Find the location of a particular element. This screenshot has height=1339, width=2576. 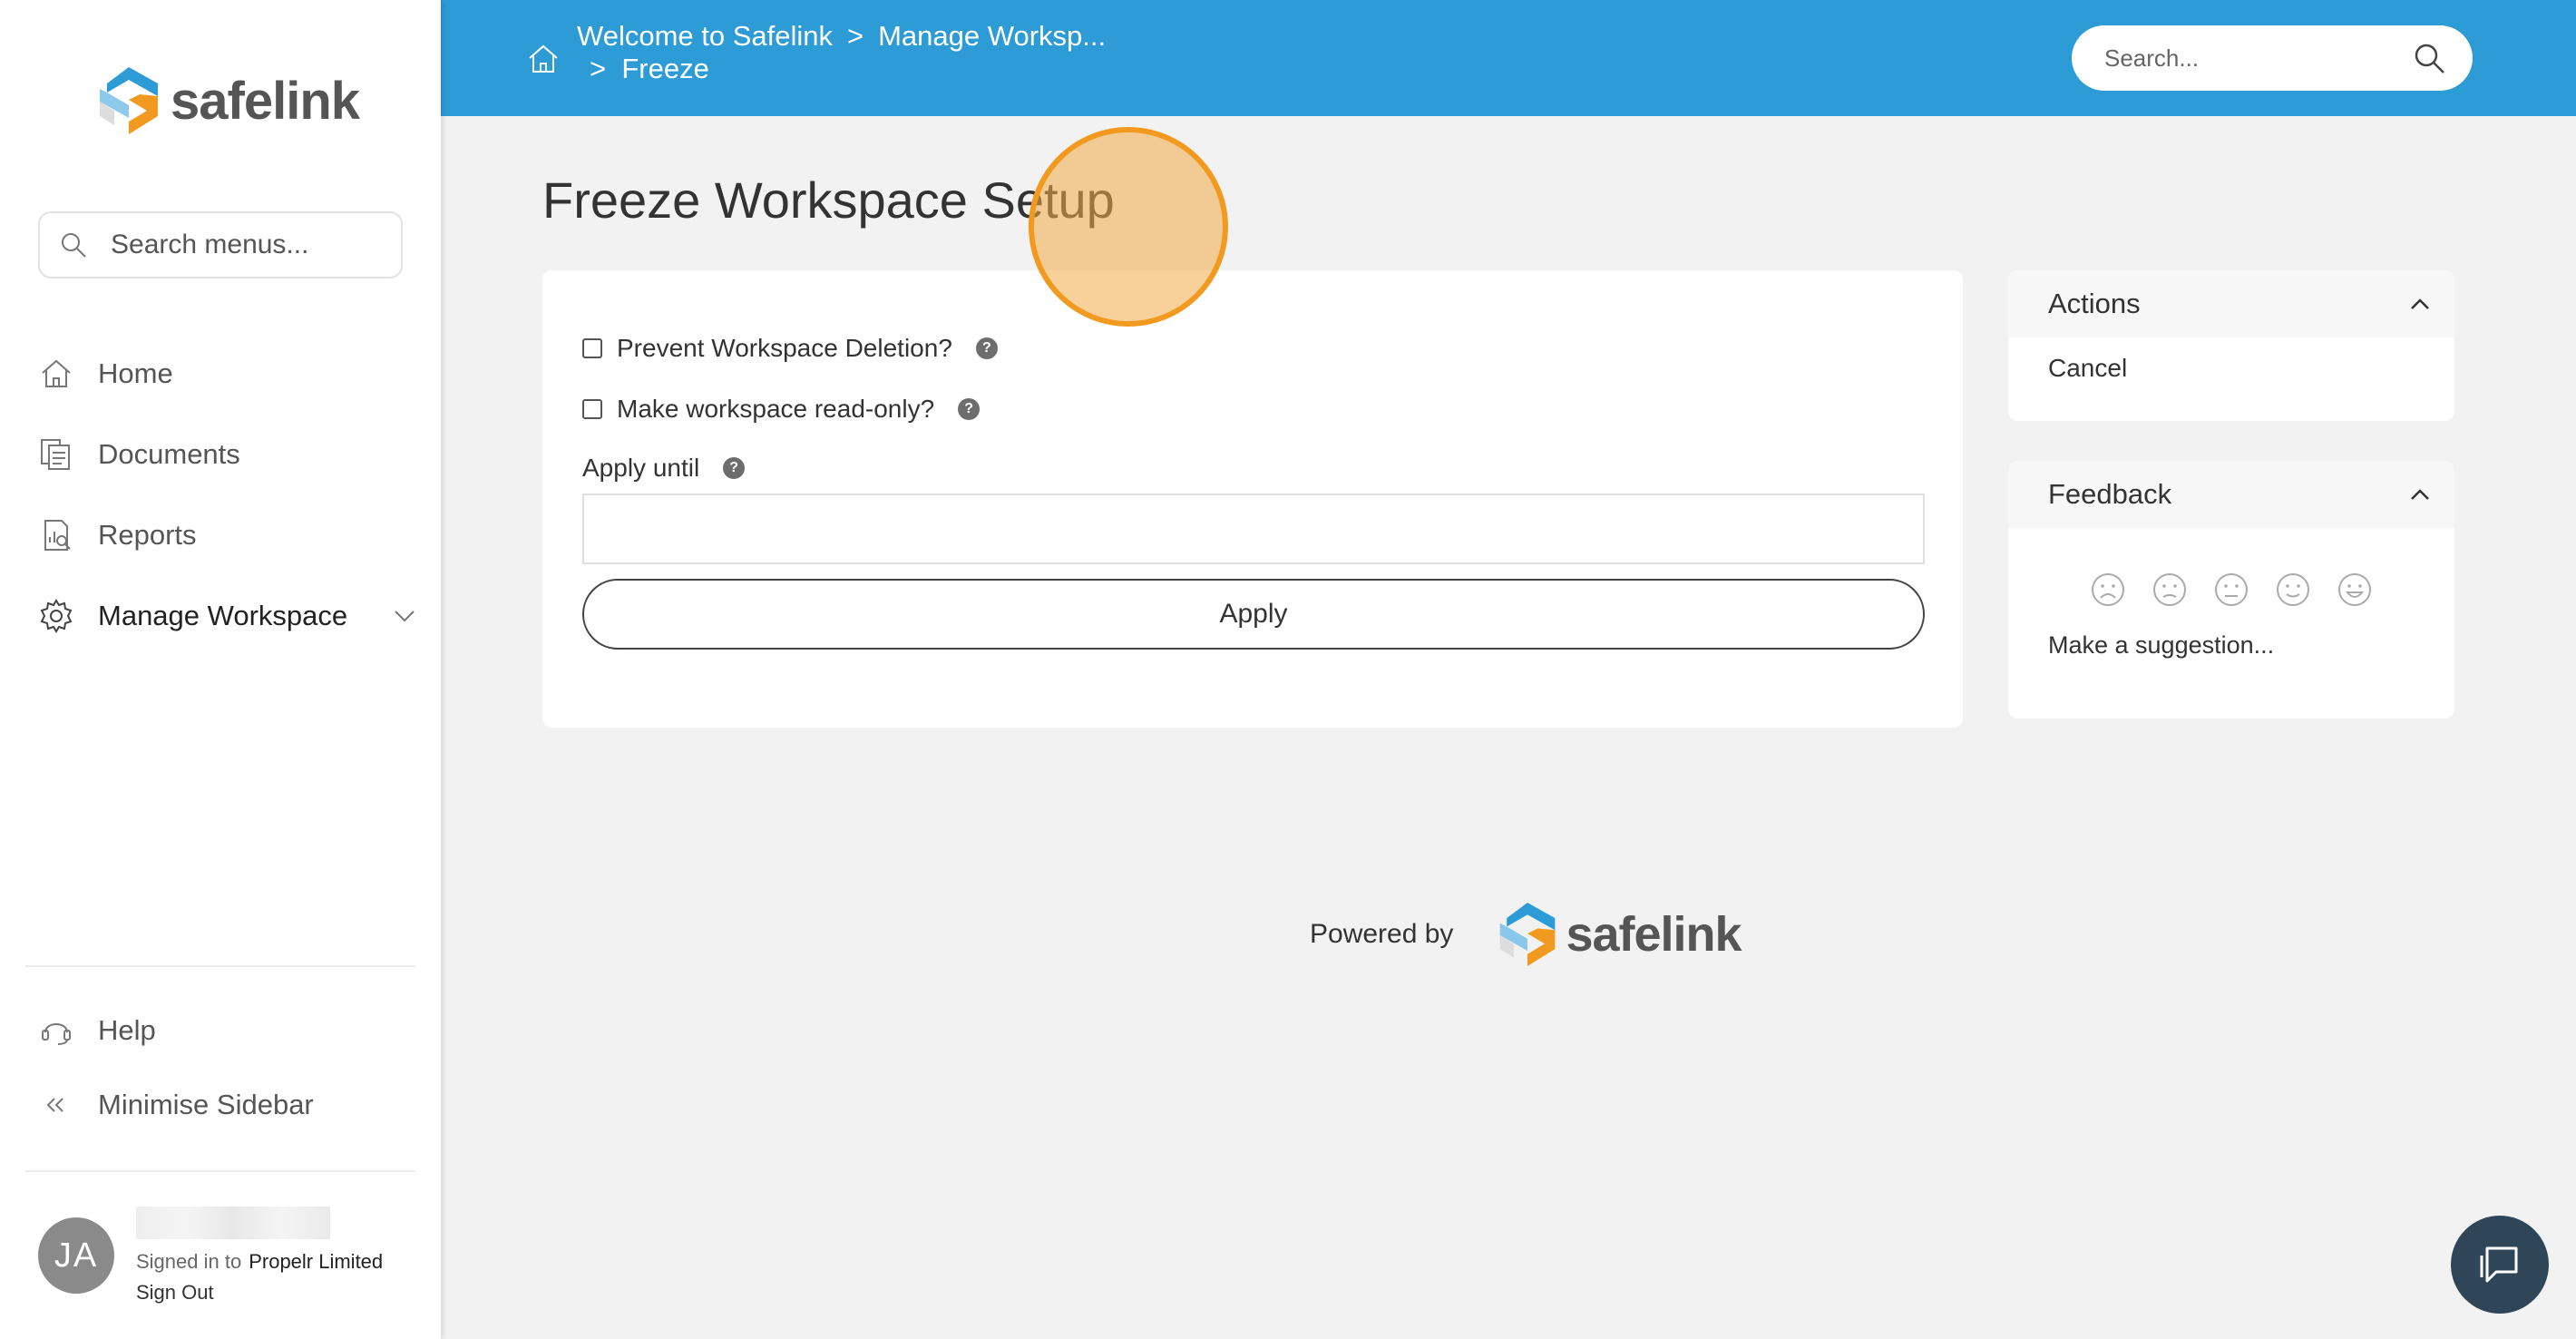

user-name-redacted is located at coordinates (233, 1223).